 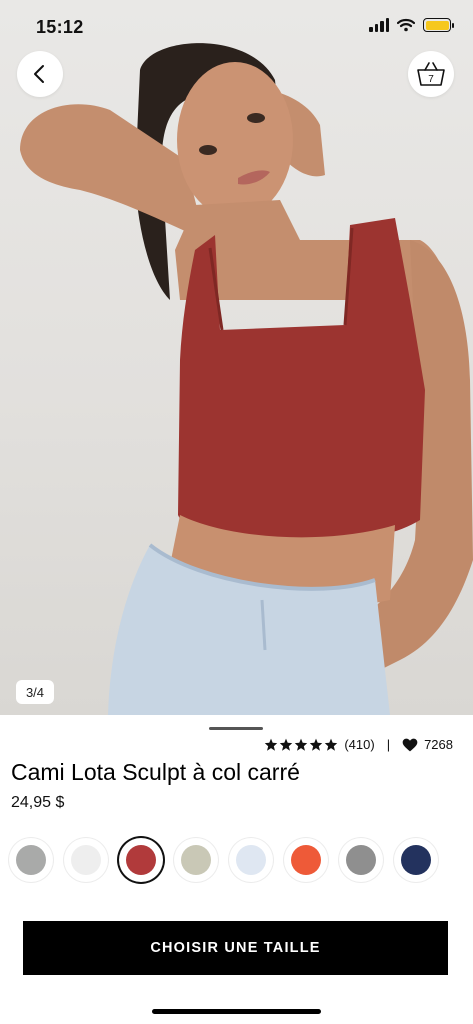 I want to click on back-button, so click(x=40, y=74).